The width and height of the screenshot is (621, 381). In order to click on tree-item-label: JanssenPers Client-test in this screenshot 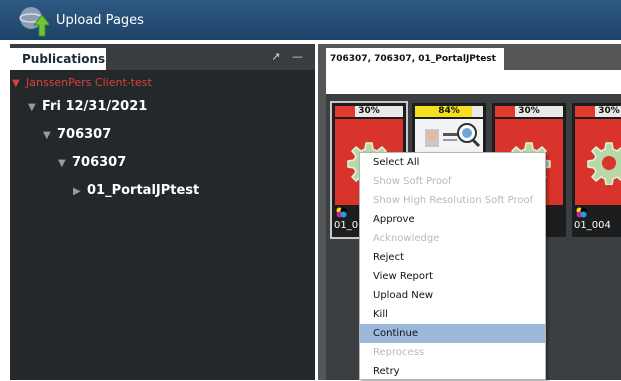, I will do `click(89, 82)`.